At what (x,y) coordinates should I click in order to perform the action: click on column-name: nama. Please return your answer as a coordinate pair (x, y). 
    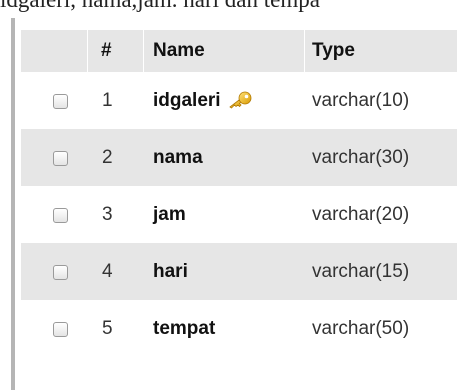
    Looking at the image, I should click on (178, 157).